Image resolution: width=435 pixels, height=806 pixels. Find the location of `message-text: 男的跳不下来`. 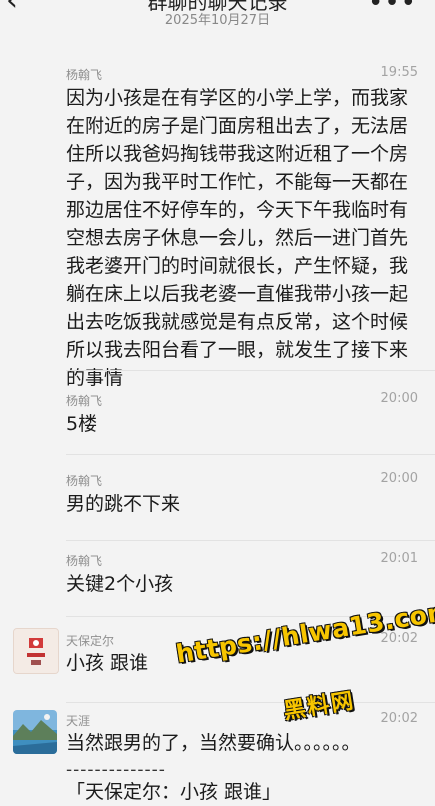

message-text: 男的跳不下来 is located at coordinates (243, 504).